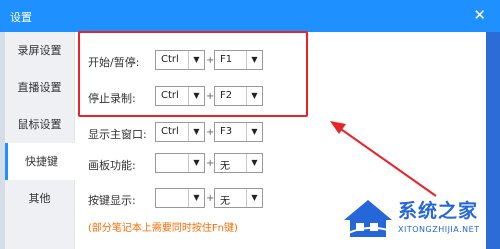 This screenshot has width=500, height=249. What do you see at coordinates (180, 163) in the screenshot?
I see `modifier-select-drawing-board: ▼` at bounding box center [180, 163].